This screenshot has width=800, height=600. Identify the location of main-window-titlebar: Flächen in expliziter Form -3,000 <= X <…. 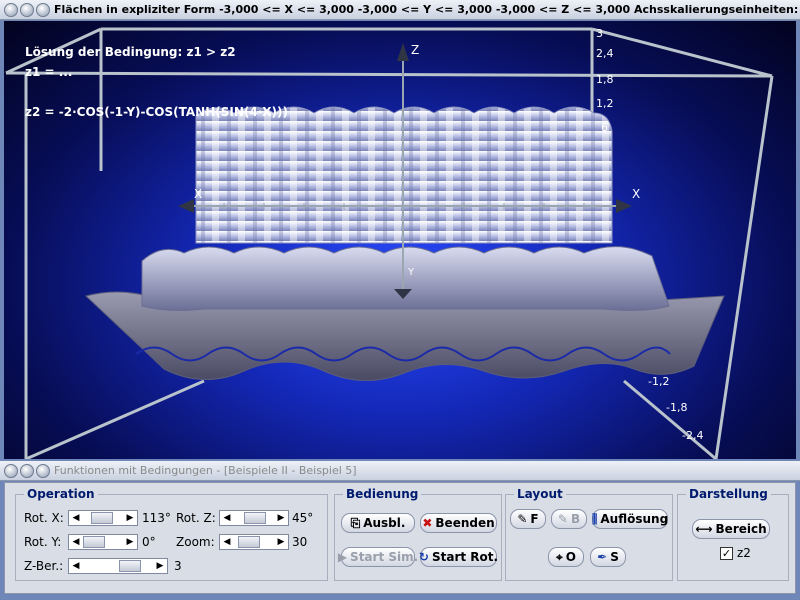
(400, 10).